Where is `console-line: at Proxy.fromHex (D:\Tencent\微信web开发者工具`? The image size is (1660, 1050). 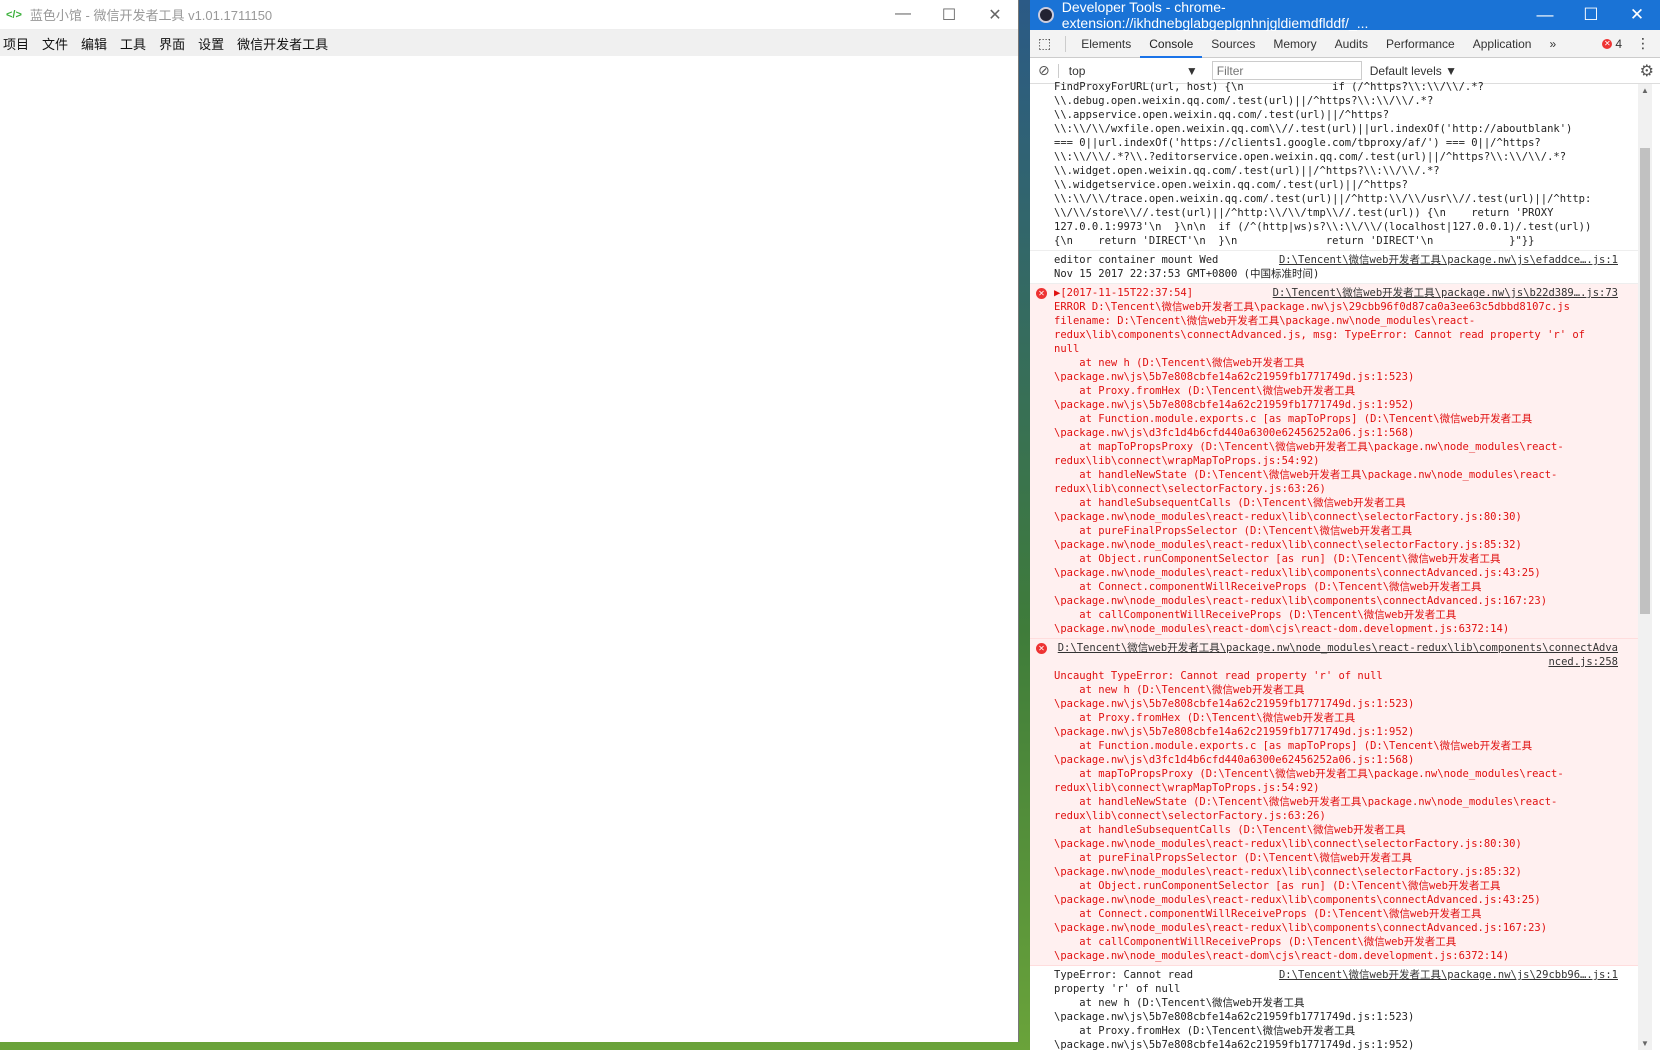 console-line: at Proxy.fromHex (D:\Tencent\微信web开发者工具 is located at coordinates (1205, 391).